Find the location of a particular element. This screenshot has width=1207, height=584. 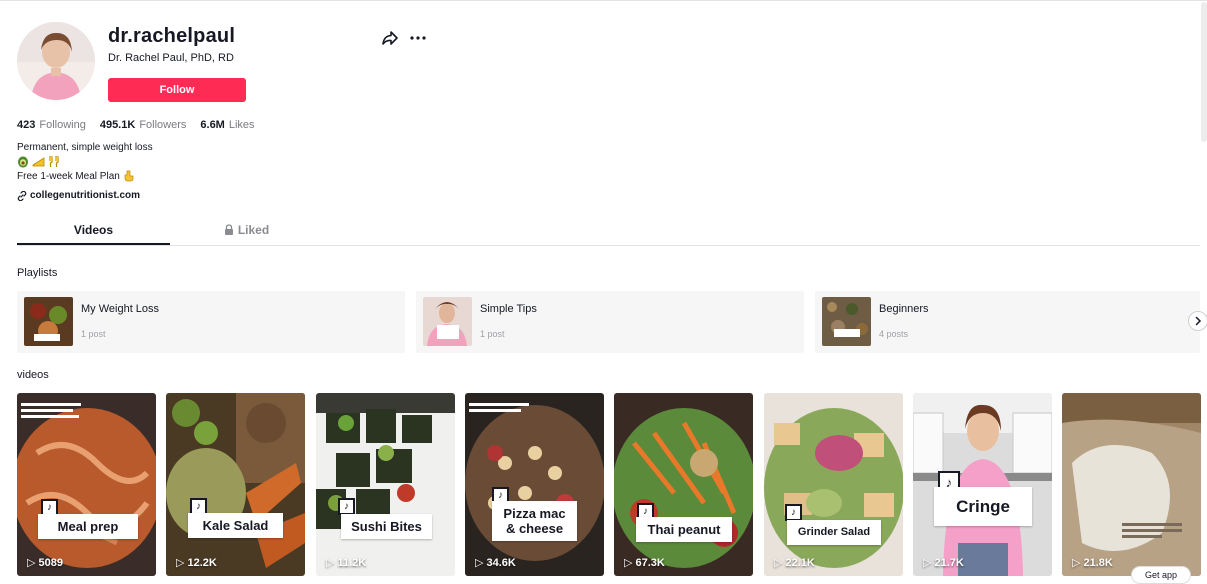

video-views: ▷ 5089 is located at coordinates (45, 563).